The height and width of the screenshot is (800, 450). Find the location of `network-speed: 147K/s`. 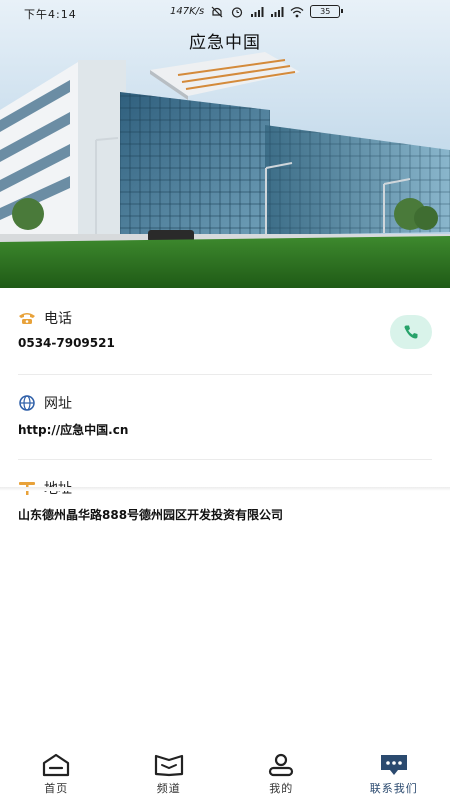

network-speed: 147K/s is located at coordinates (187, 11).